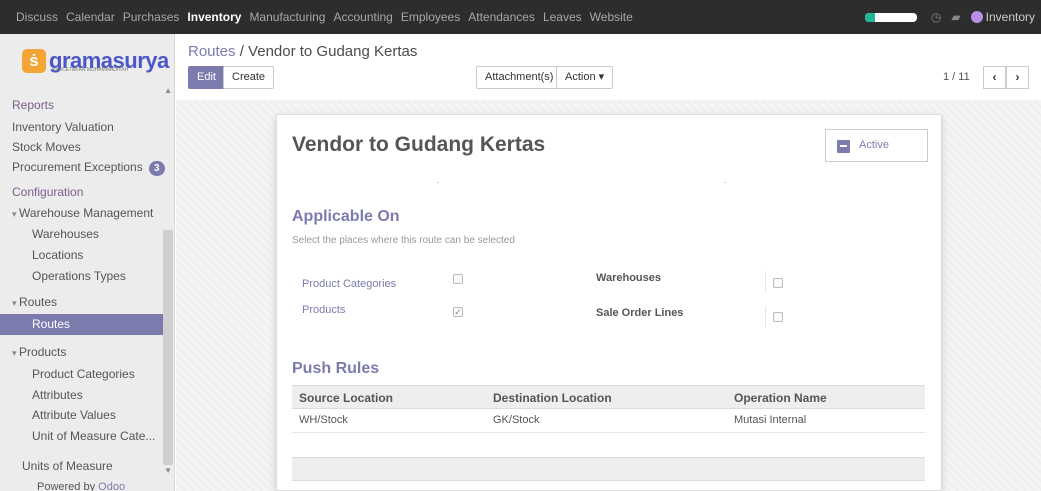  I want to click on active-toggle-button: Active, so click(876, 145).